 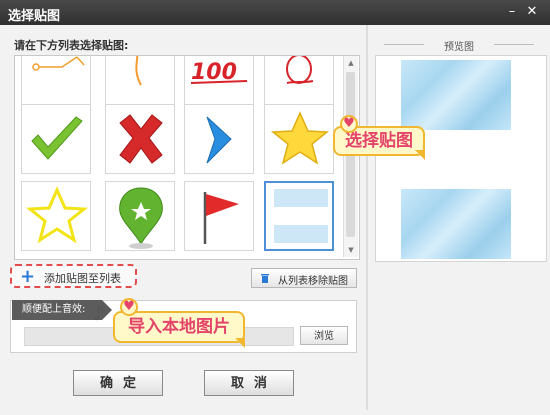 I want to click on sticker-cross-red, so click(x=140, y=139).